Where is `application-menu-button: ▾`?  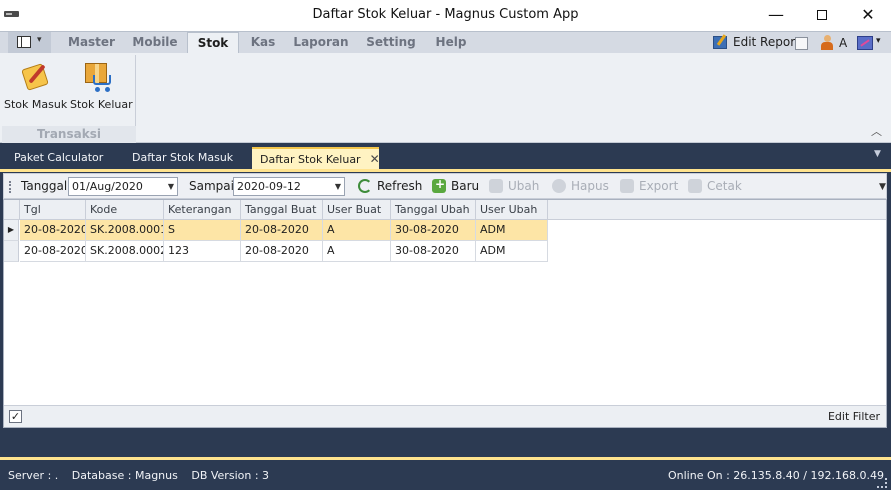
application-menu-button: ▾ is located at coordinates (29, 42).